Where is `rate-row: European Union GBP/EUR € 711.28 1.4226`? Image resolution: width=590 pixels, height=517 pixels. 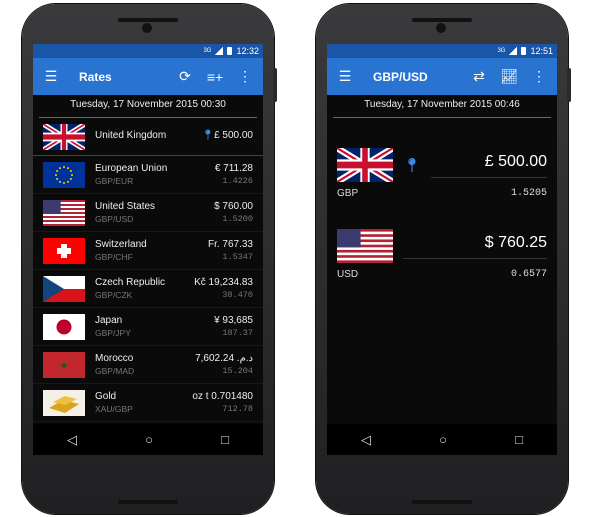
rate-row: European Union GBP/EUR € 711.28 1.4226 is located at coordinates (148, 175).